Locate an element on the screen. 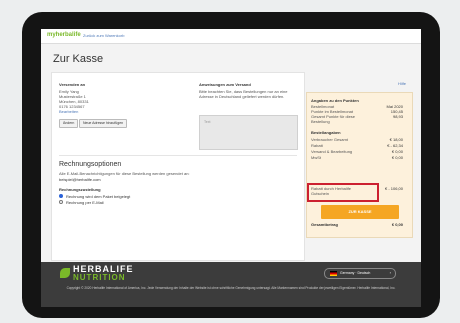 The image size is (460, 323). summary-row-value: 98,93 is located at coordinates (397, 116).